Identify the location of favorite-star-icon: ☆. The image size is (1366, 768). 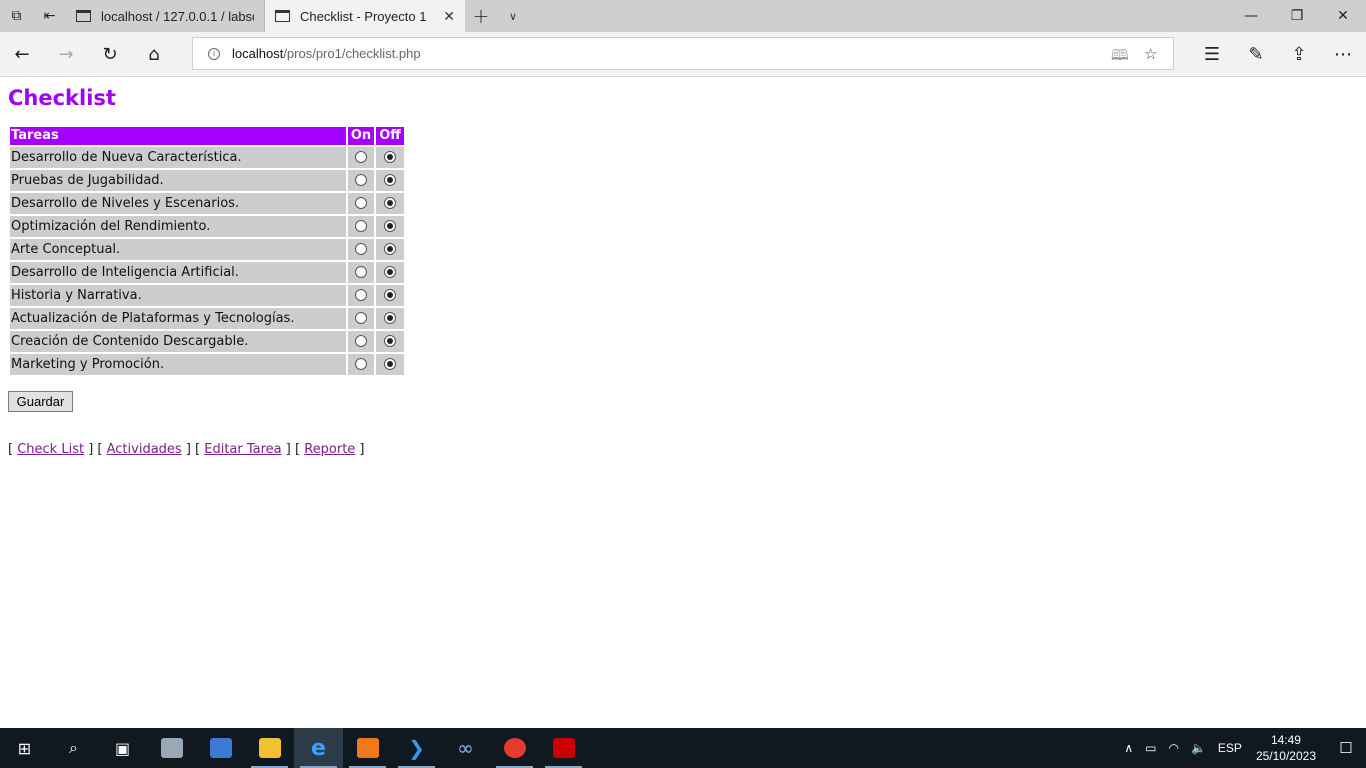
(1150, 54).